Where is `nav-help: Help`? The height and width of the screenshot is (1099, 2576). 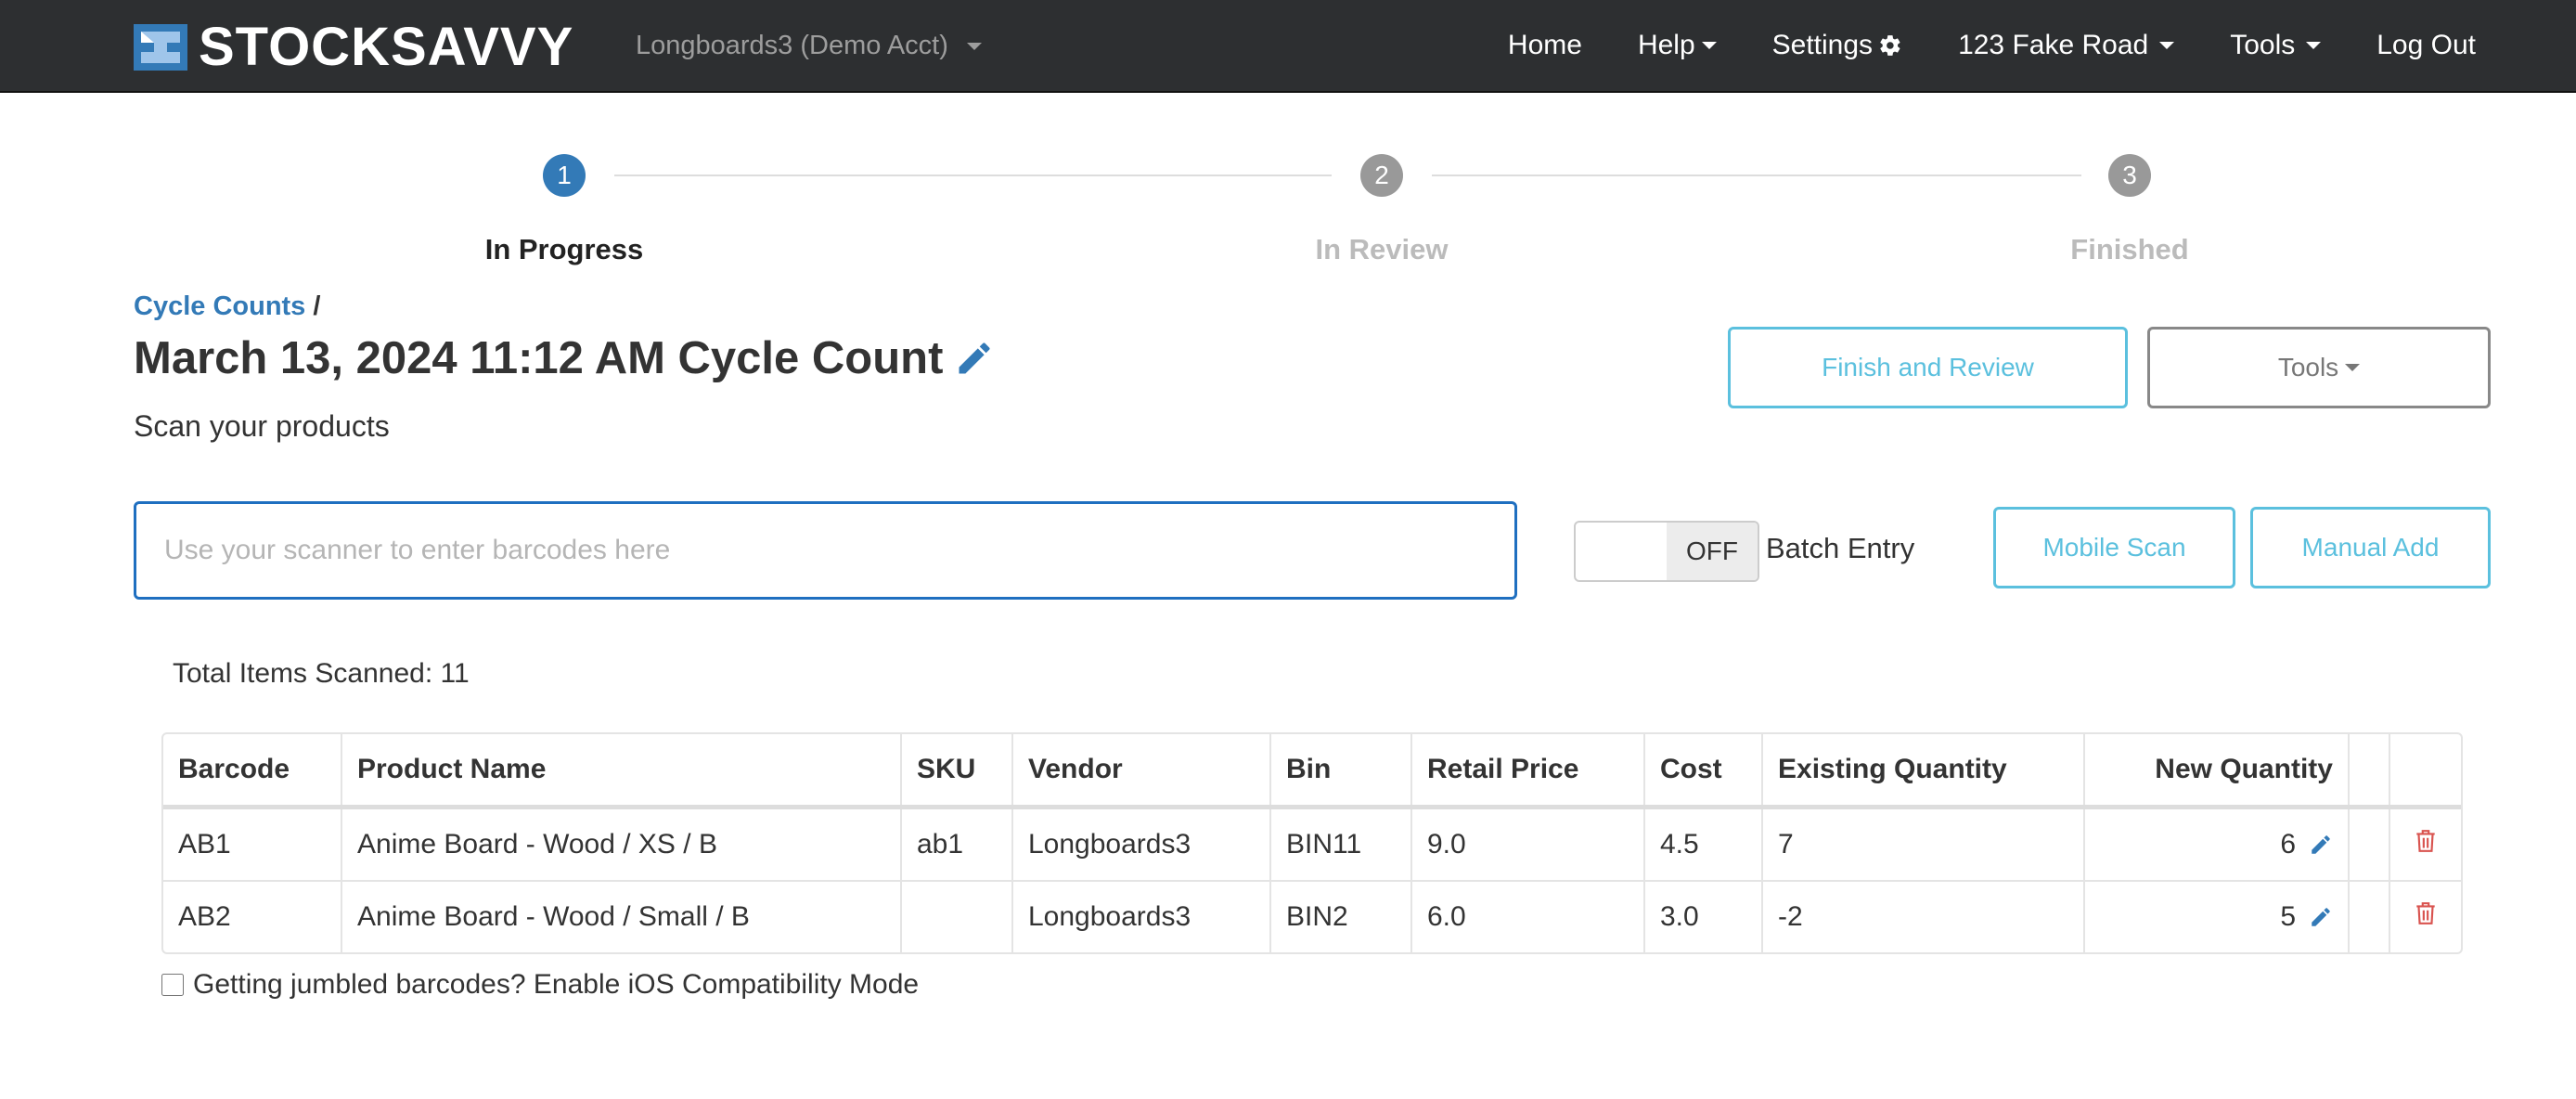 nav-help: Help is located at coordinates (1677, 45).